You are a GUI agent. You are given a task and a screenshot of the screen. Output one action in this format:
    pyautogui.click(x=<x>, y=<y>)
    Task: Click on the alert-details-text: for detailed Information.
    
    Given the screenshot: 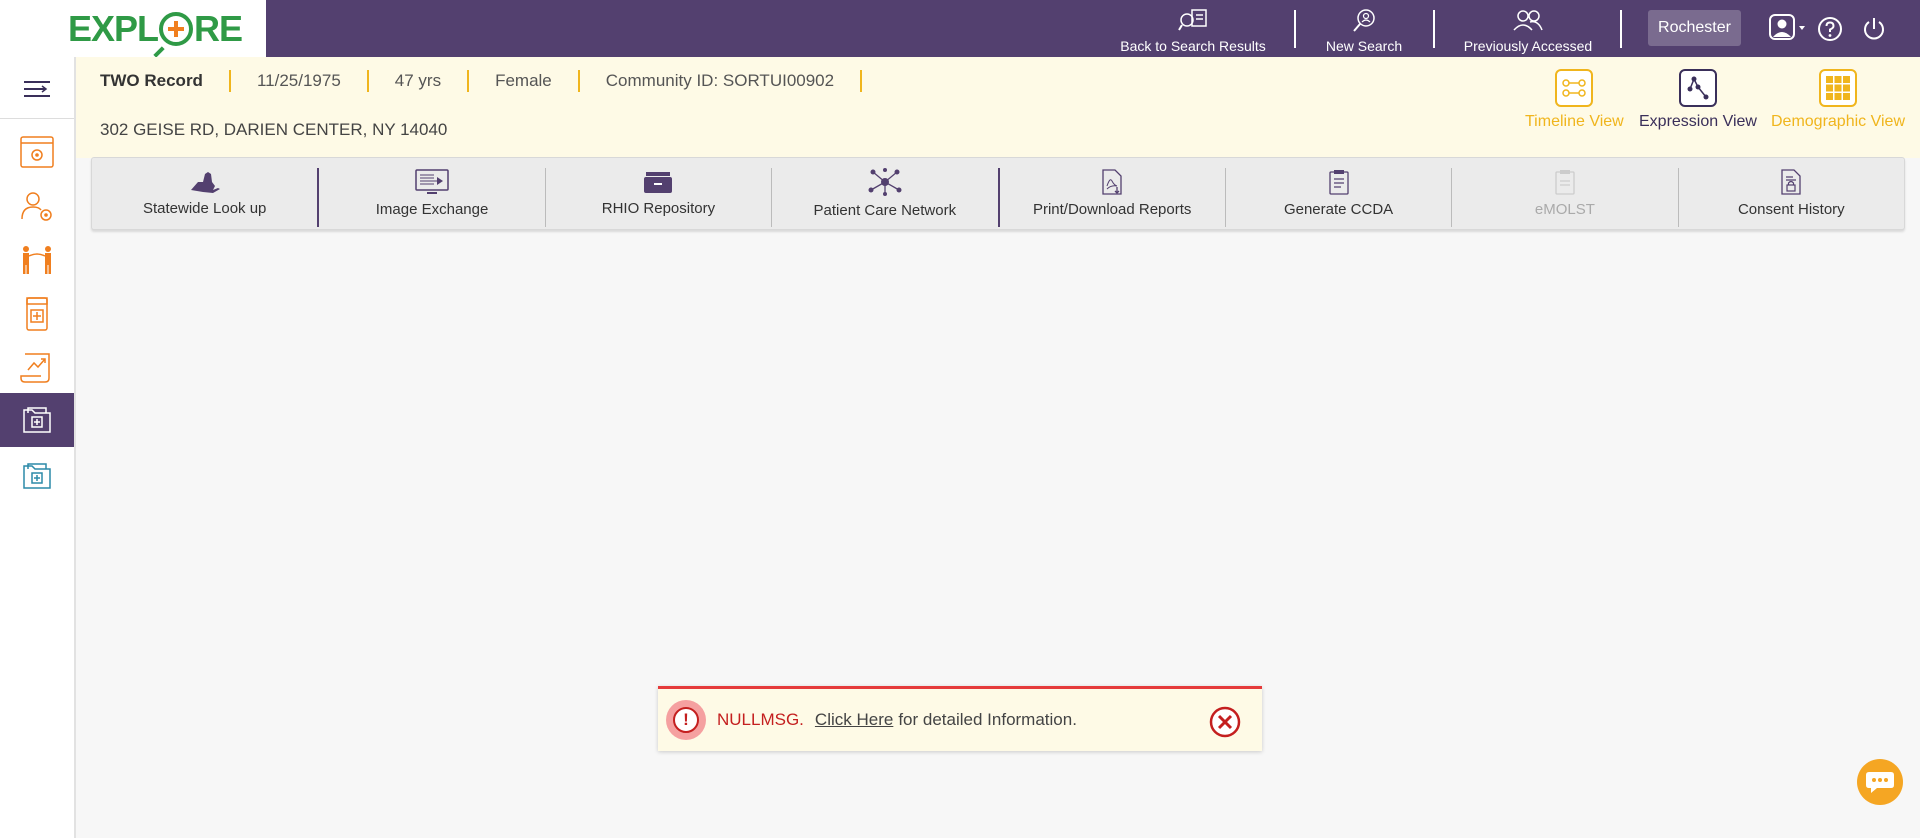 What is the action you would take?
    pyautogui.click(x=987, y=719)
    